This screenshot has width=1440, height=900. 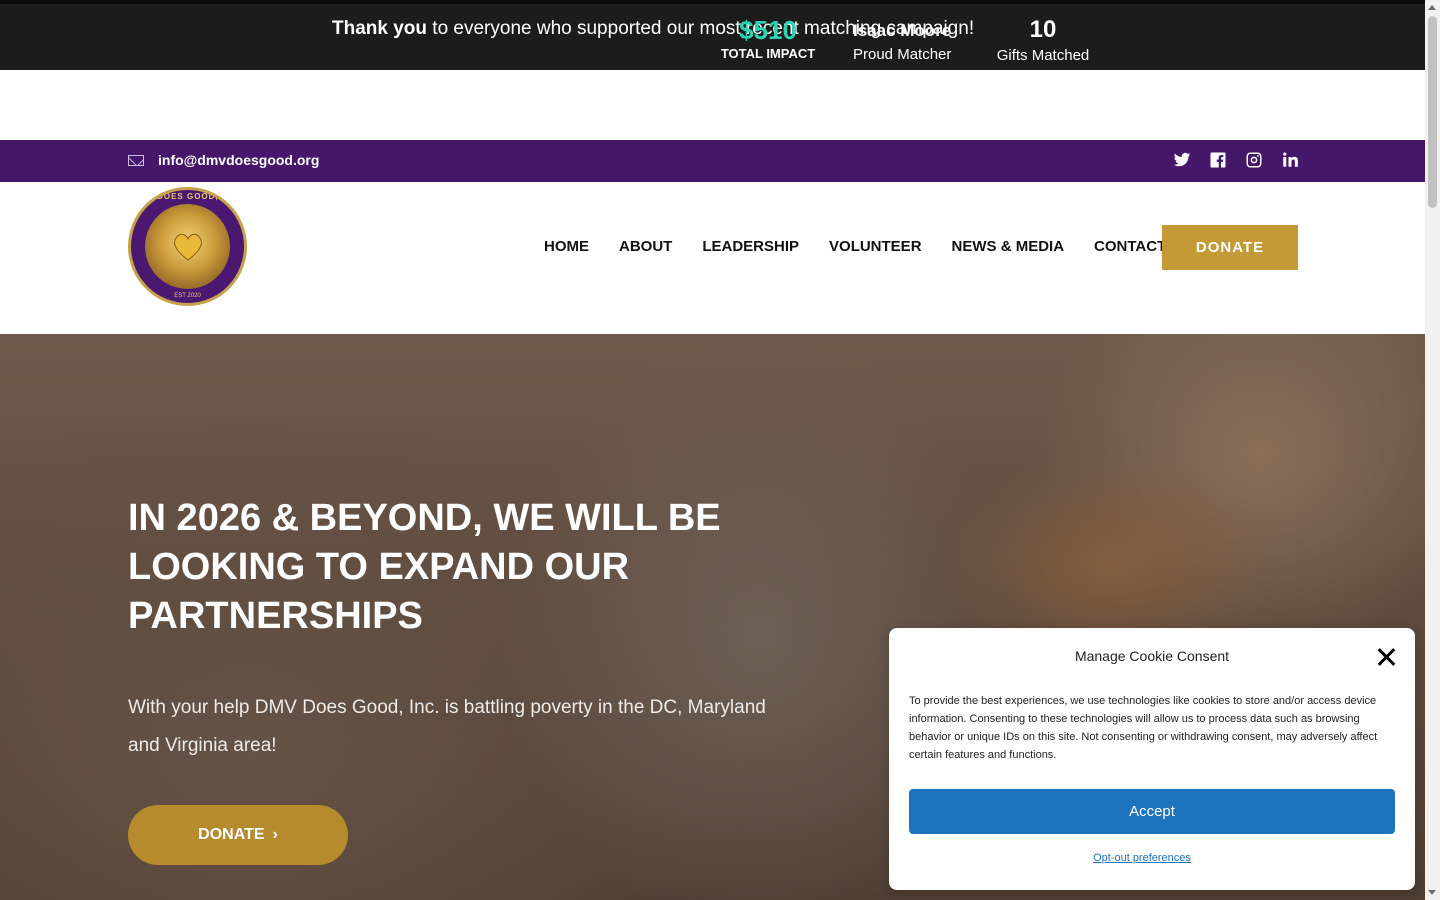 What do you see at coordinates (875, 246) in the screenshot?
I see `nav-volunteer: VOLUNTEER` at bounding box center [875, 246].